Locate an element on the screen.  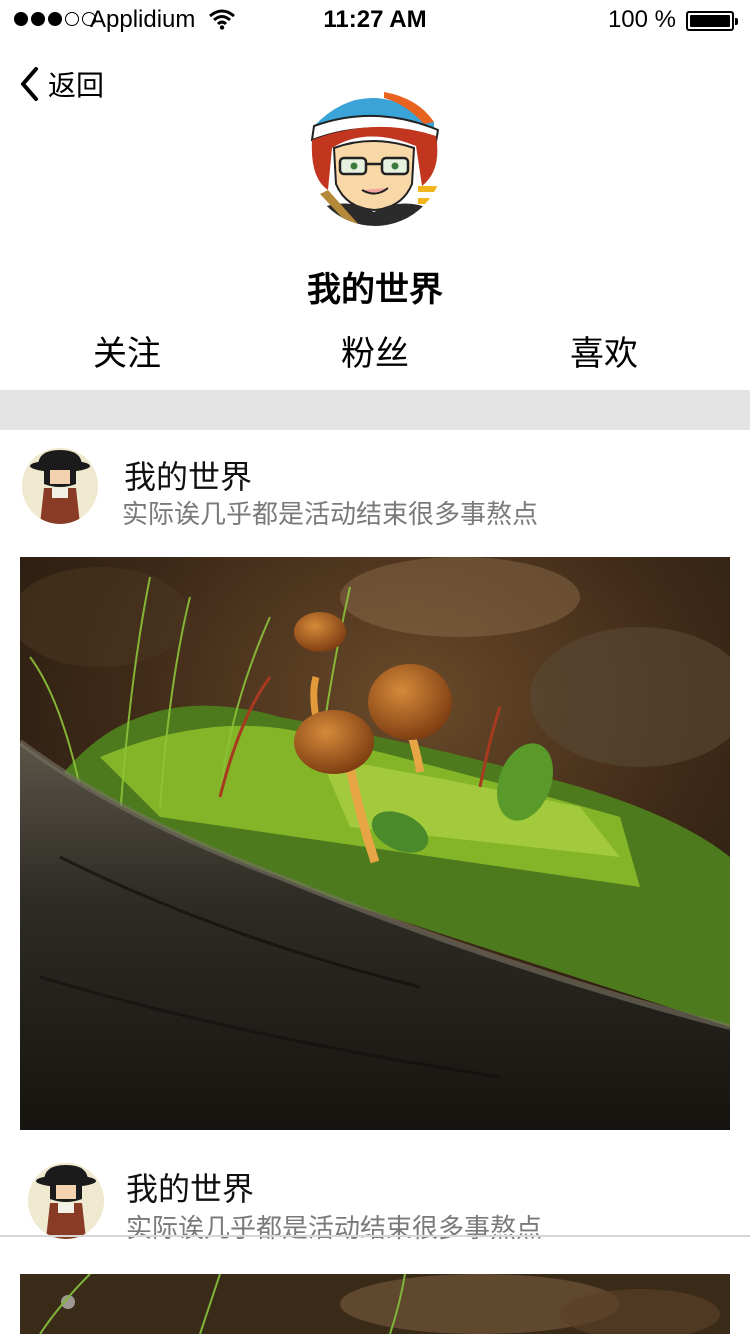
separator-line is located at coordinates (375, 1236).